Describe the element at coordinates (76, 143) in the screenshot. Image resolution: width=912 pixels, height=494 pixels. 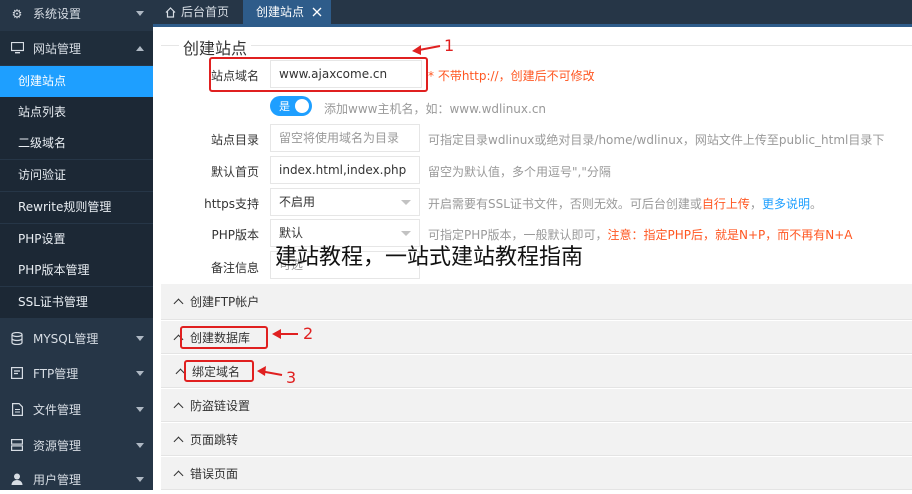
I see `sidebar-item-subdomain: 二级域名` at that location.